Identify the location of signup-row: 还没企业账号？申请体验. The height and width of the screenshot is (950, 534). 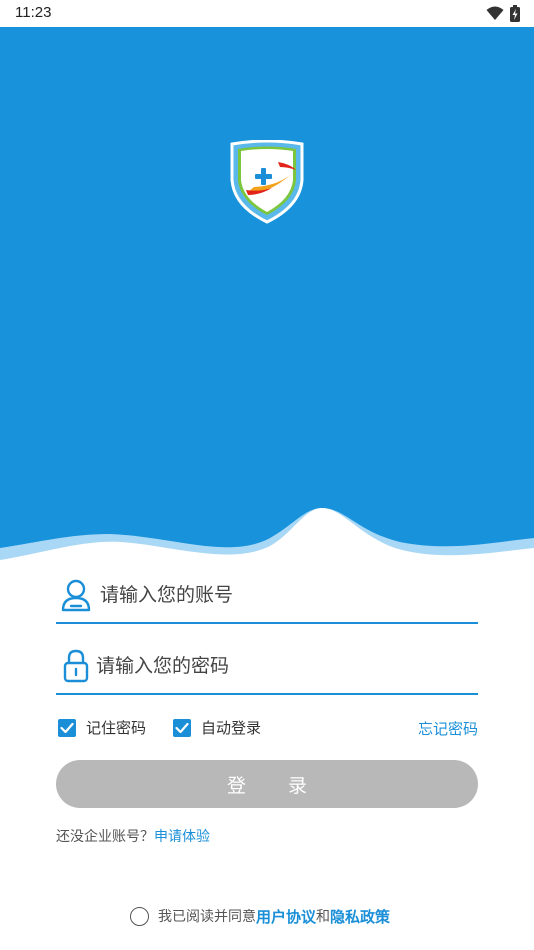
(133, 836).